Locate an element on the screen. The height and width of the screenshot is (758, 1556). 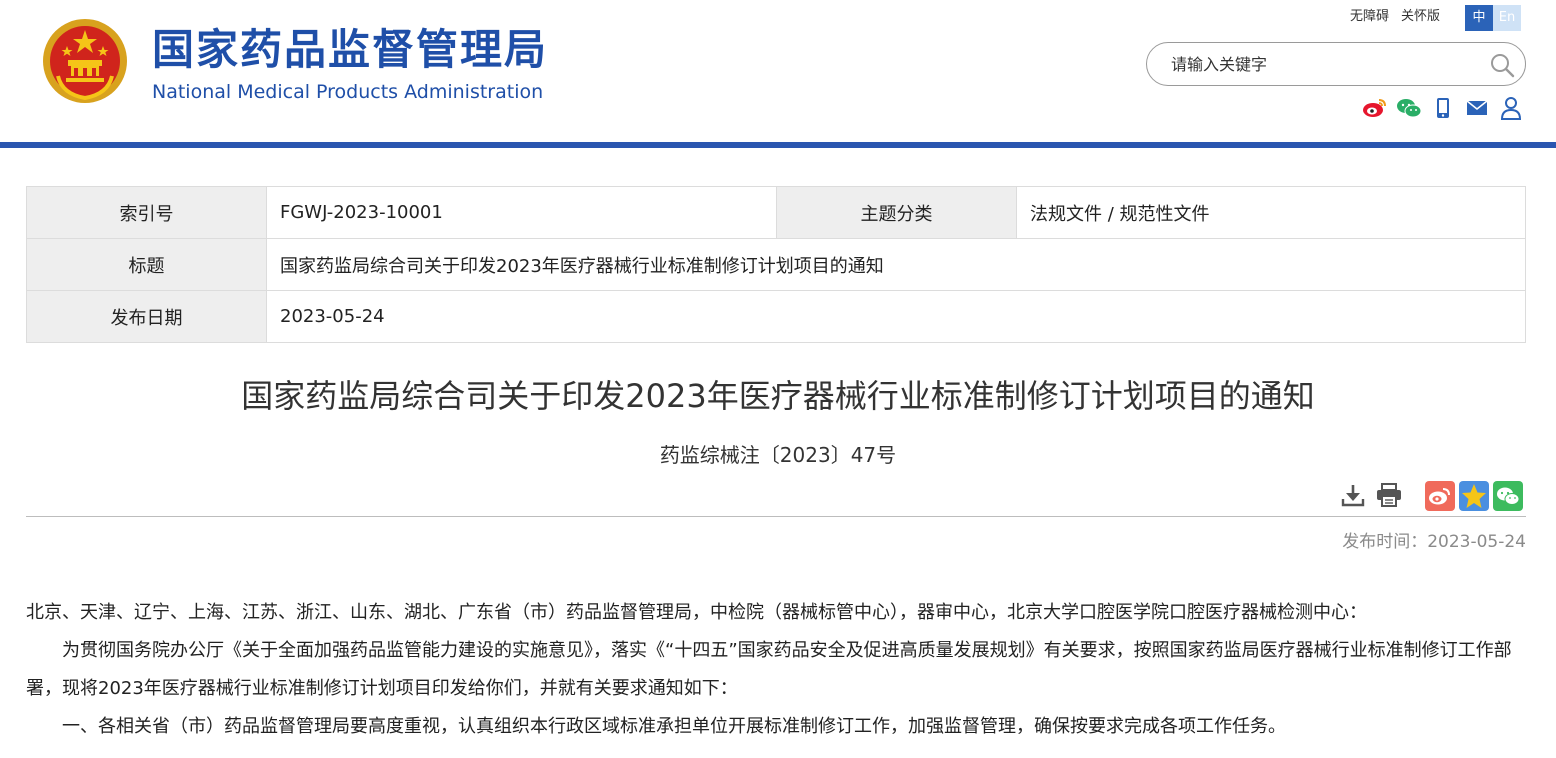
language-switch: 中 En is located at coordinates (1493, 18).